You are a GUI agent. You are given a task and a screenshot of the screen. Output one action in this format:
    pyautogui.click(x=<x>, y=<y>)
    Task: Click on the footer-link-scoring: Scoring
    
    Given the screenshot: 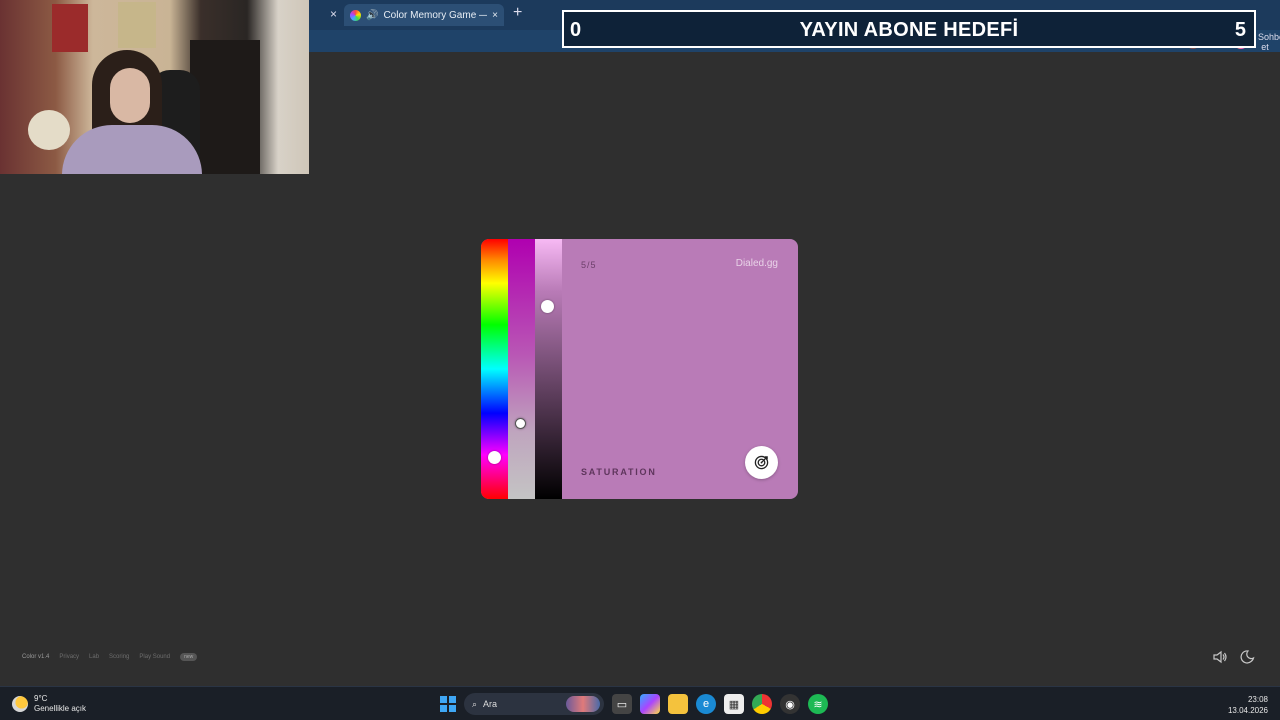 What is the action you would take?
    pyautogui.click(x=119, y=657)
    